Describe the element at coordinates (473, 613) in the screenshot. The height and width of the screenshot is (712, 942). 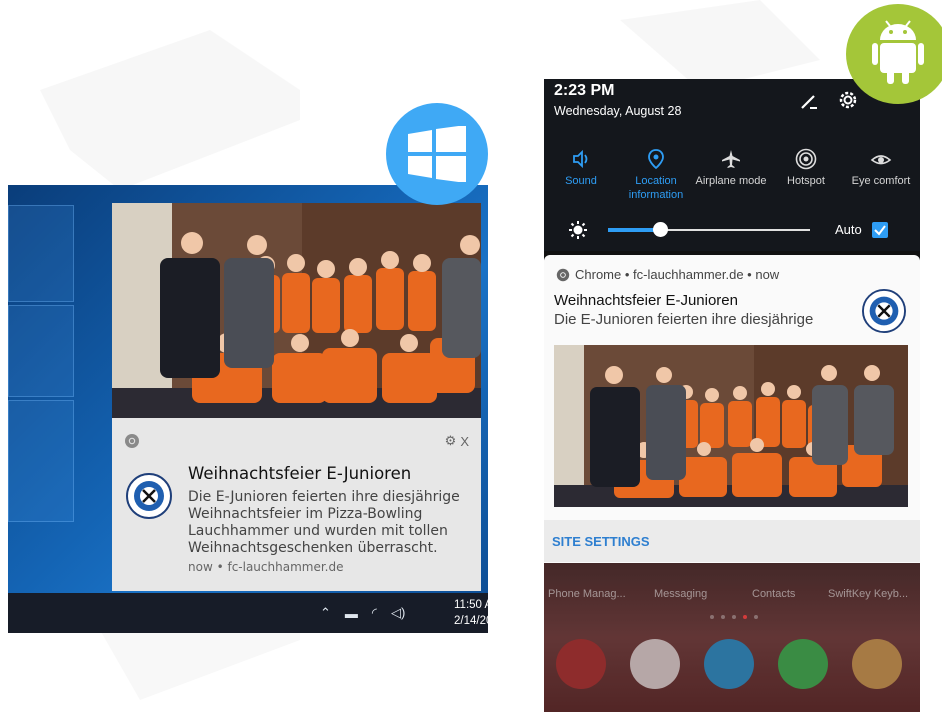
I see `taskbar-clock: 11:50 A 2/14/20` at that location.